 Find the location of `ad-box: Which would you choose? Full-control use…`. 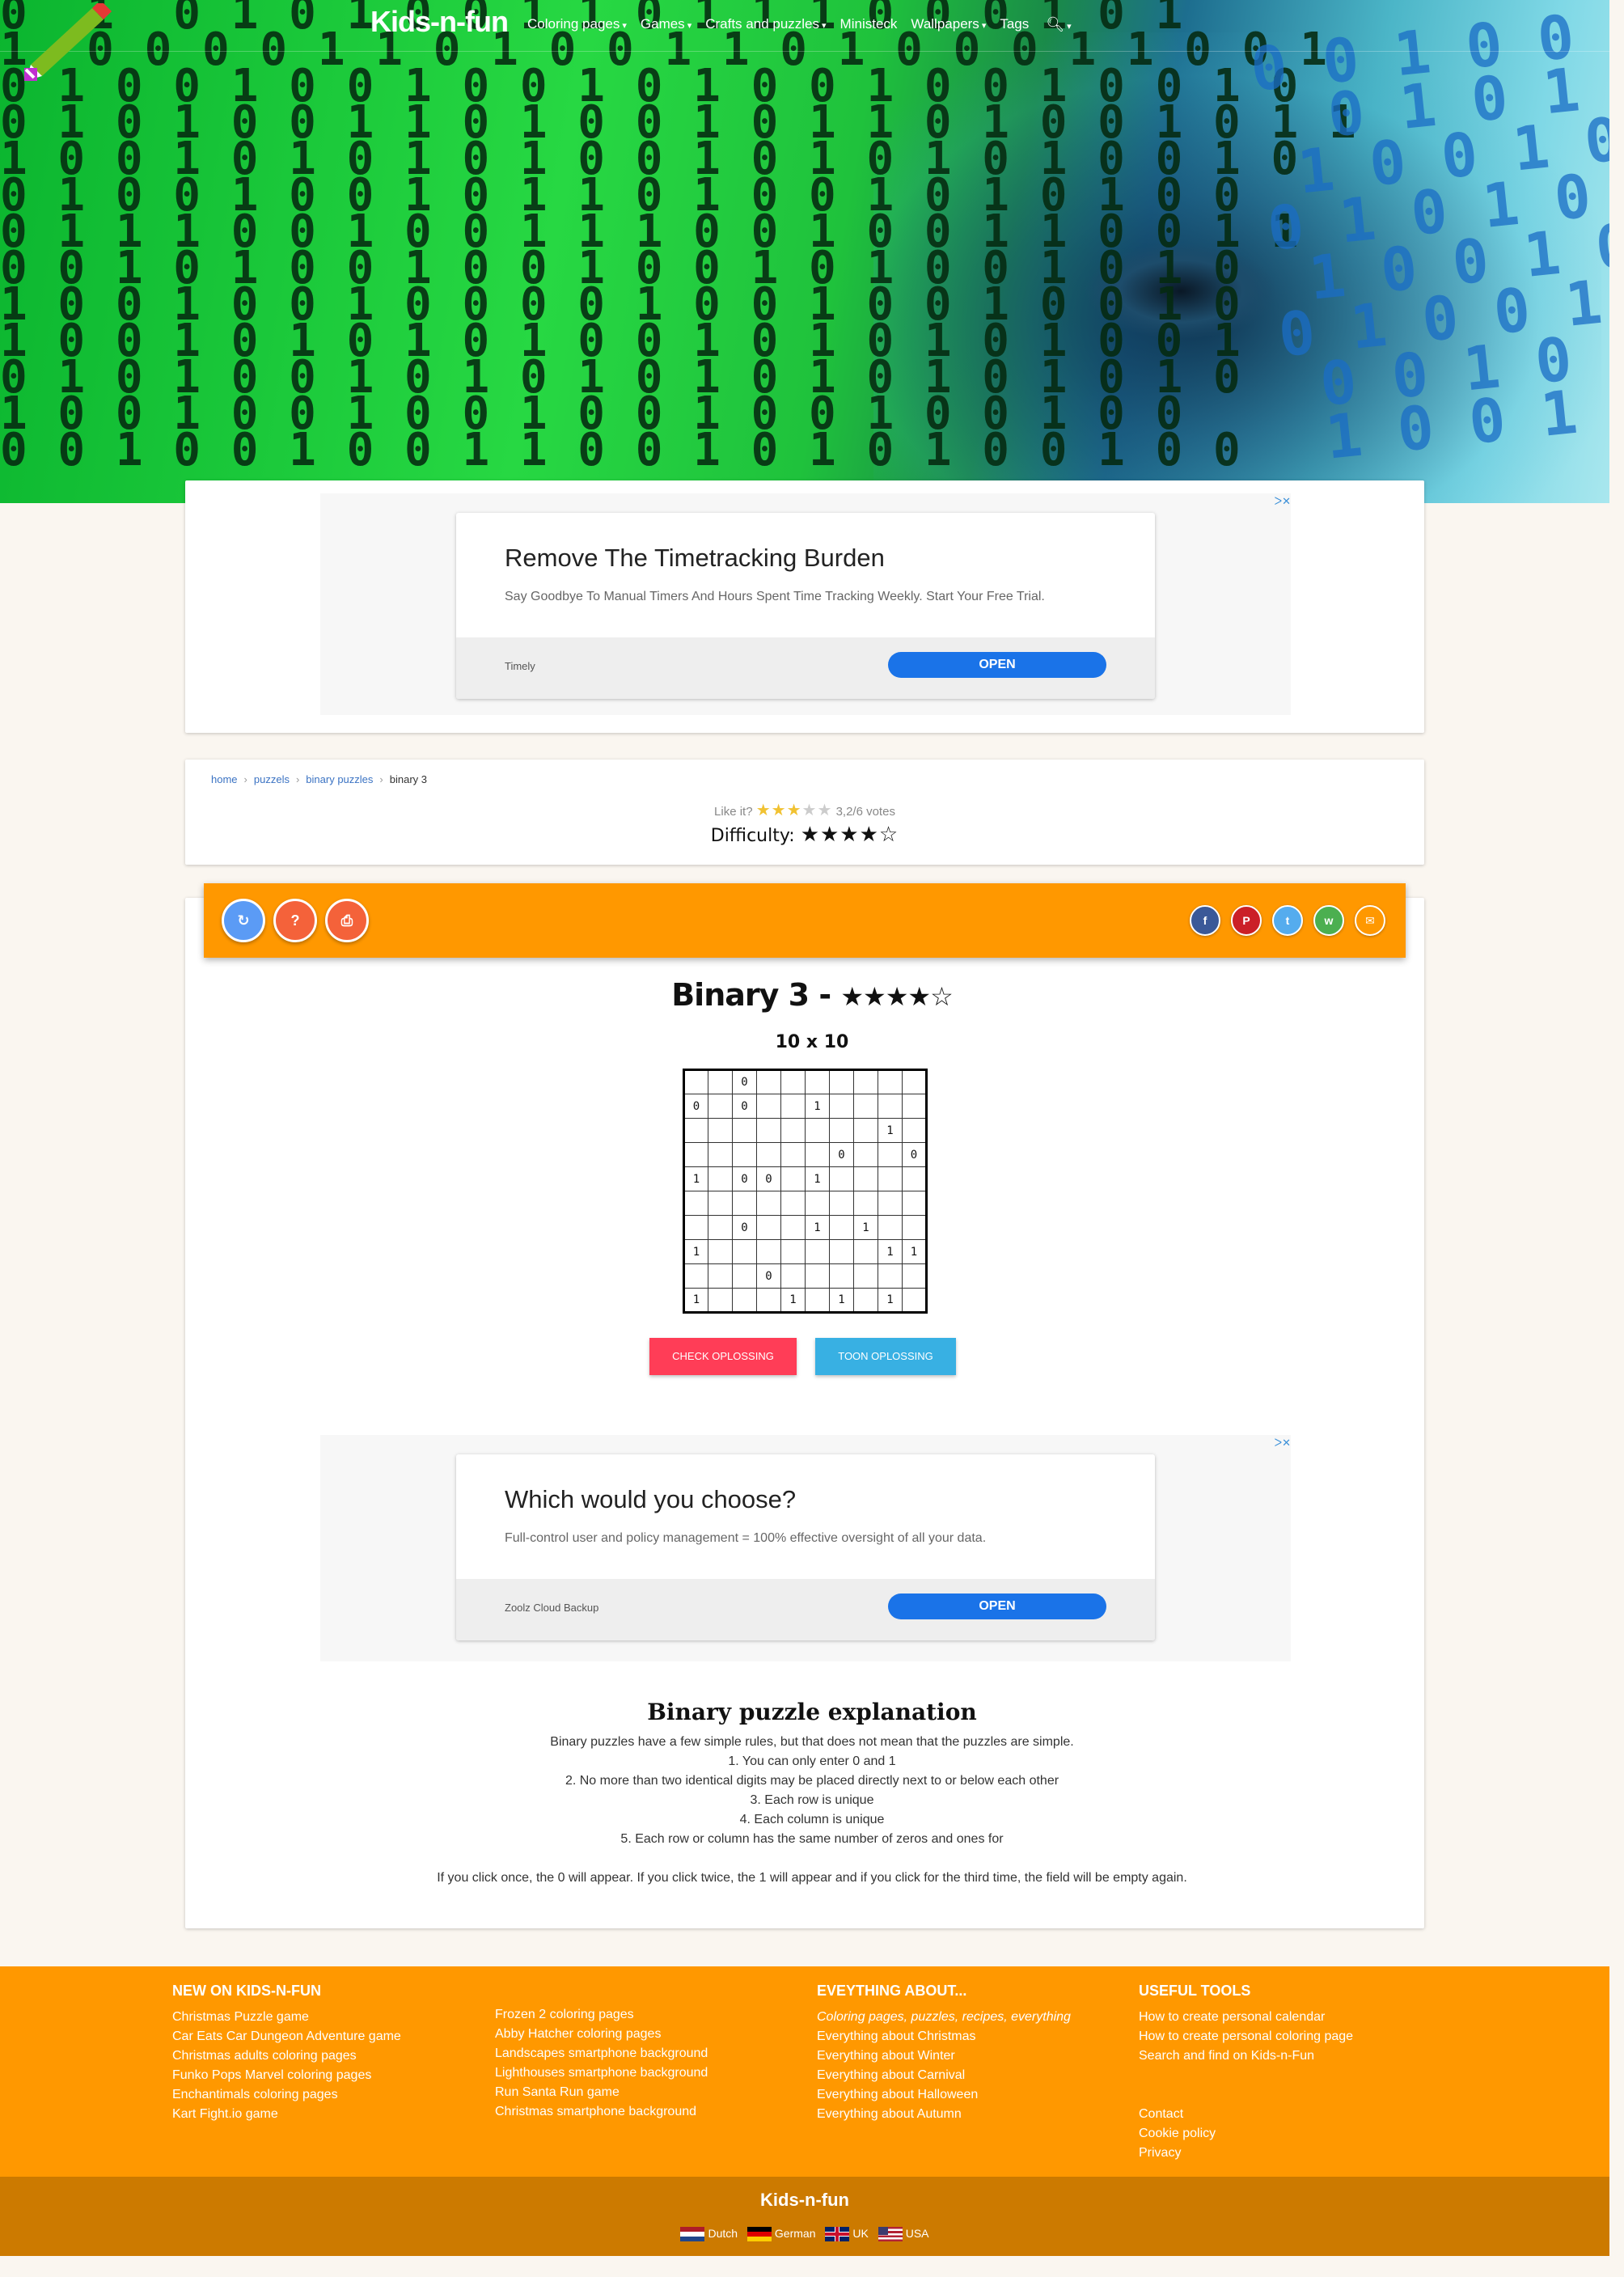

ad-box: Which would you choose? Full-control use… is located at coordinates (805, 1547).